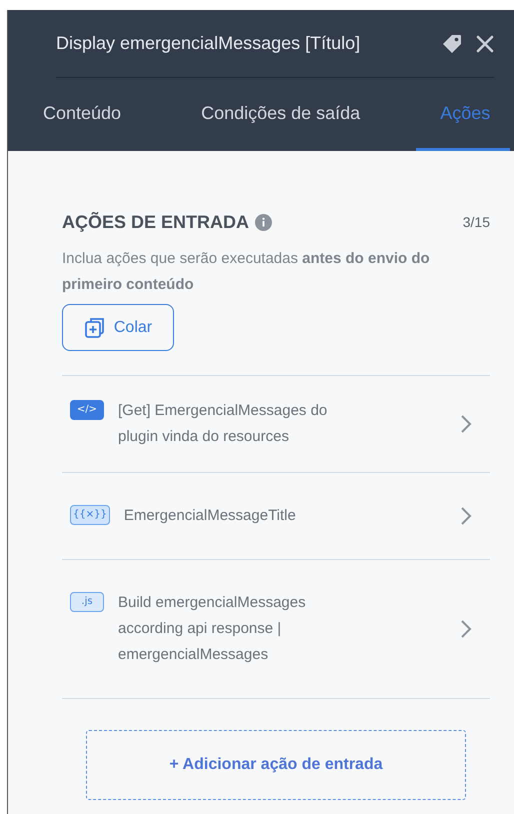  I want to click on action-label: Build emergencialMessages according api response | emergencialMessages, so click(212, 629).